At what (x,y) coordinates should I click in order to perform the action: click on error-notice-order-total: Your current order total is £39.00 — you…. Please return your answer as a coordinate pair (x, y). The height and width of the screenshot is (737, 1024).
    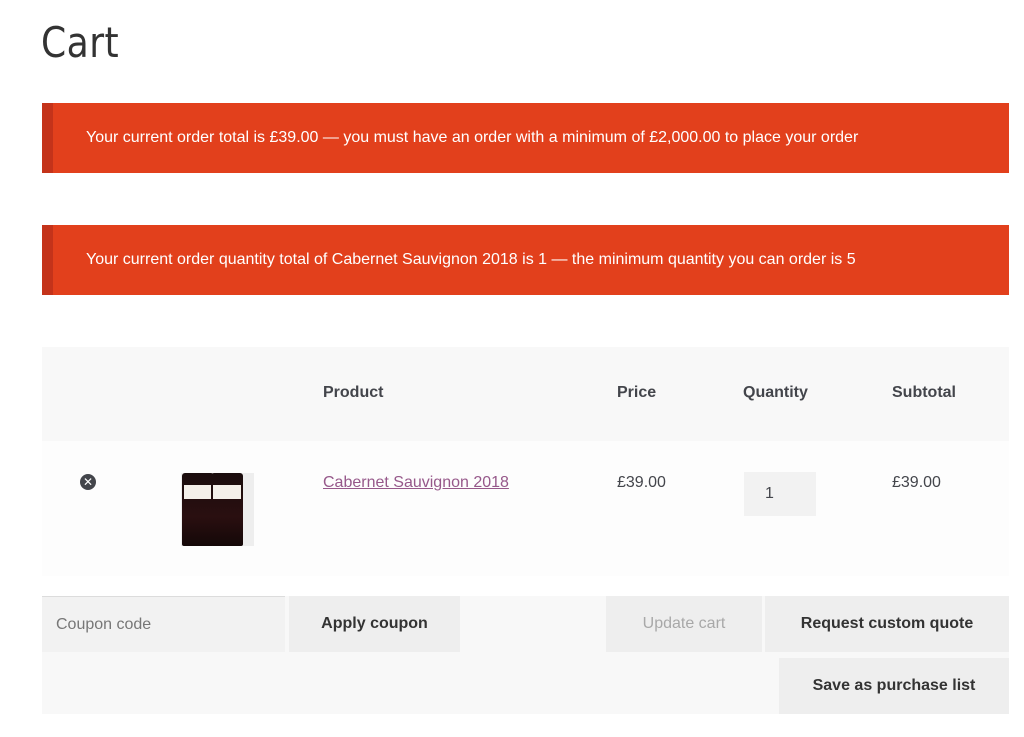
    Looking at the image, I should click on (525, 138).